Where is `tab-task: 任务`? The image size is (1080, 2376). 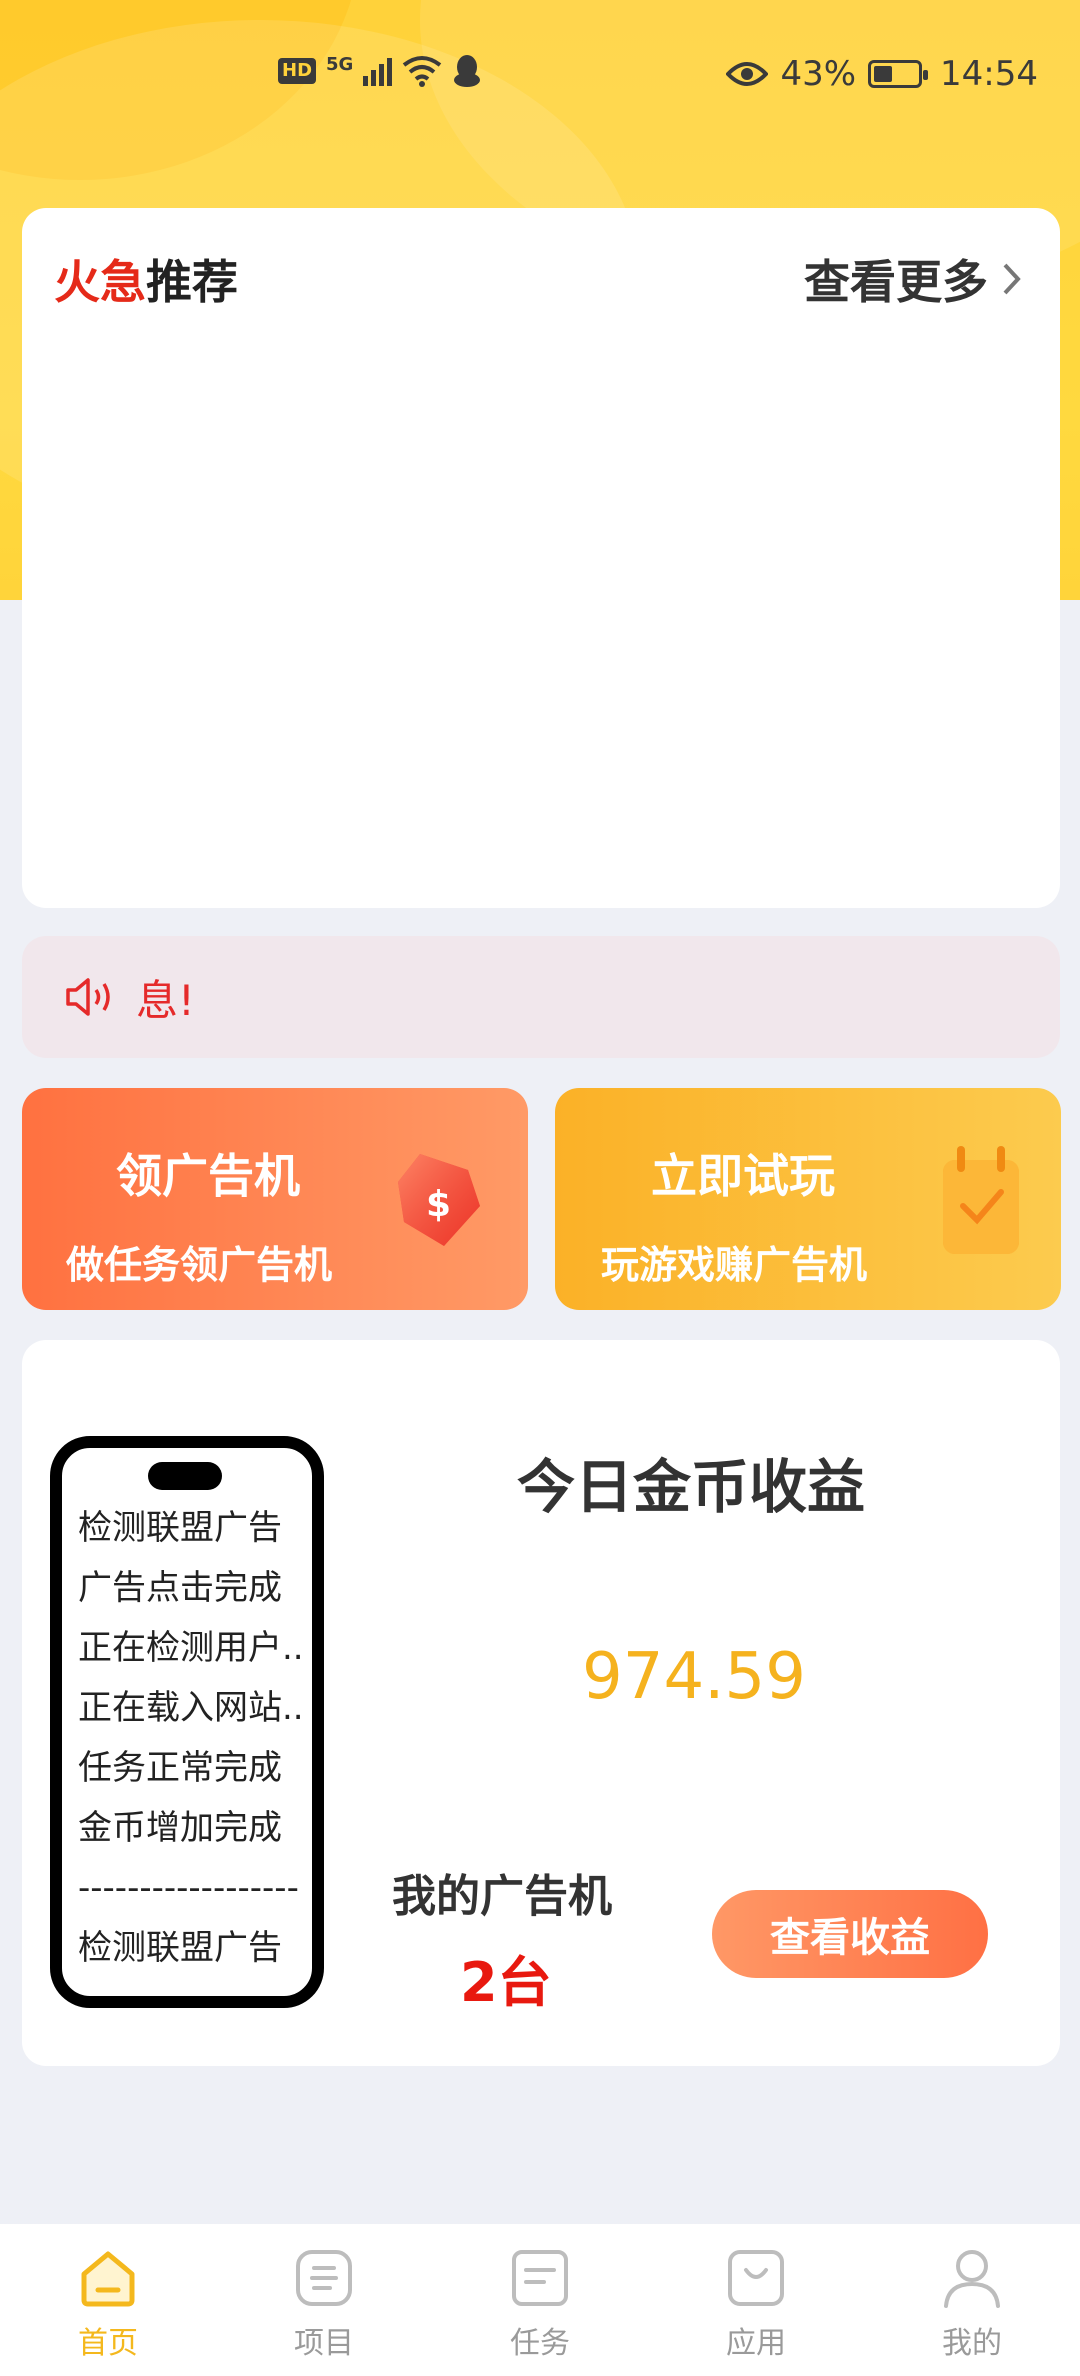 tab-task: 任务 is located at coordinates (540, 2300).